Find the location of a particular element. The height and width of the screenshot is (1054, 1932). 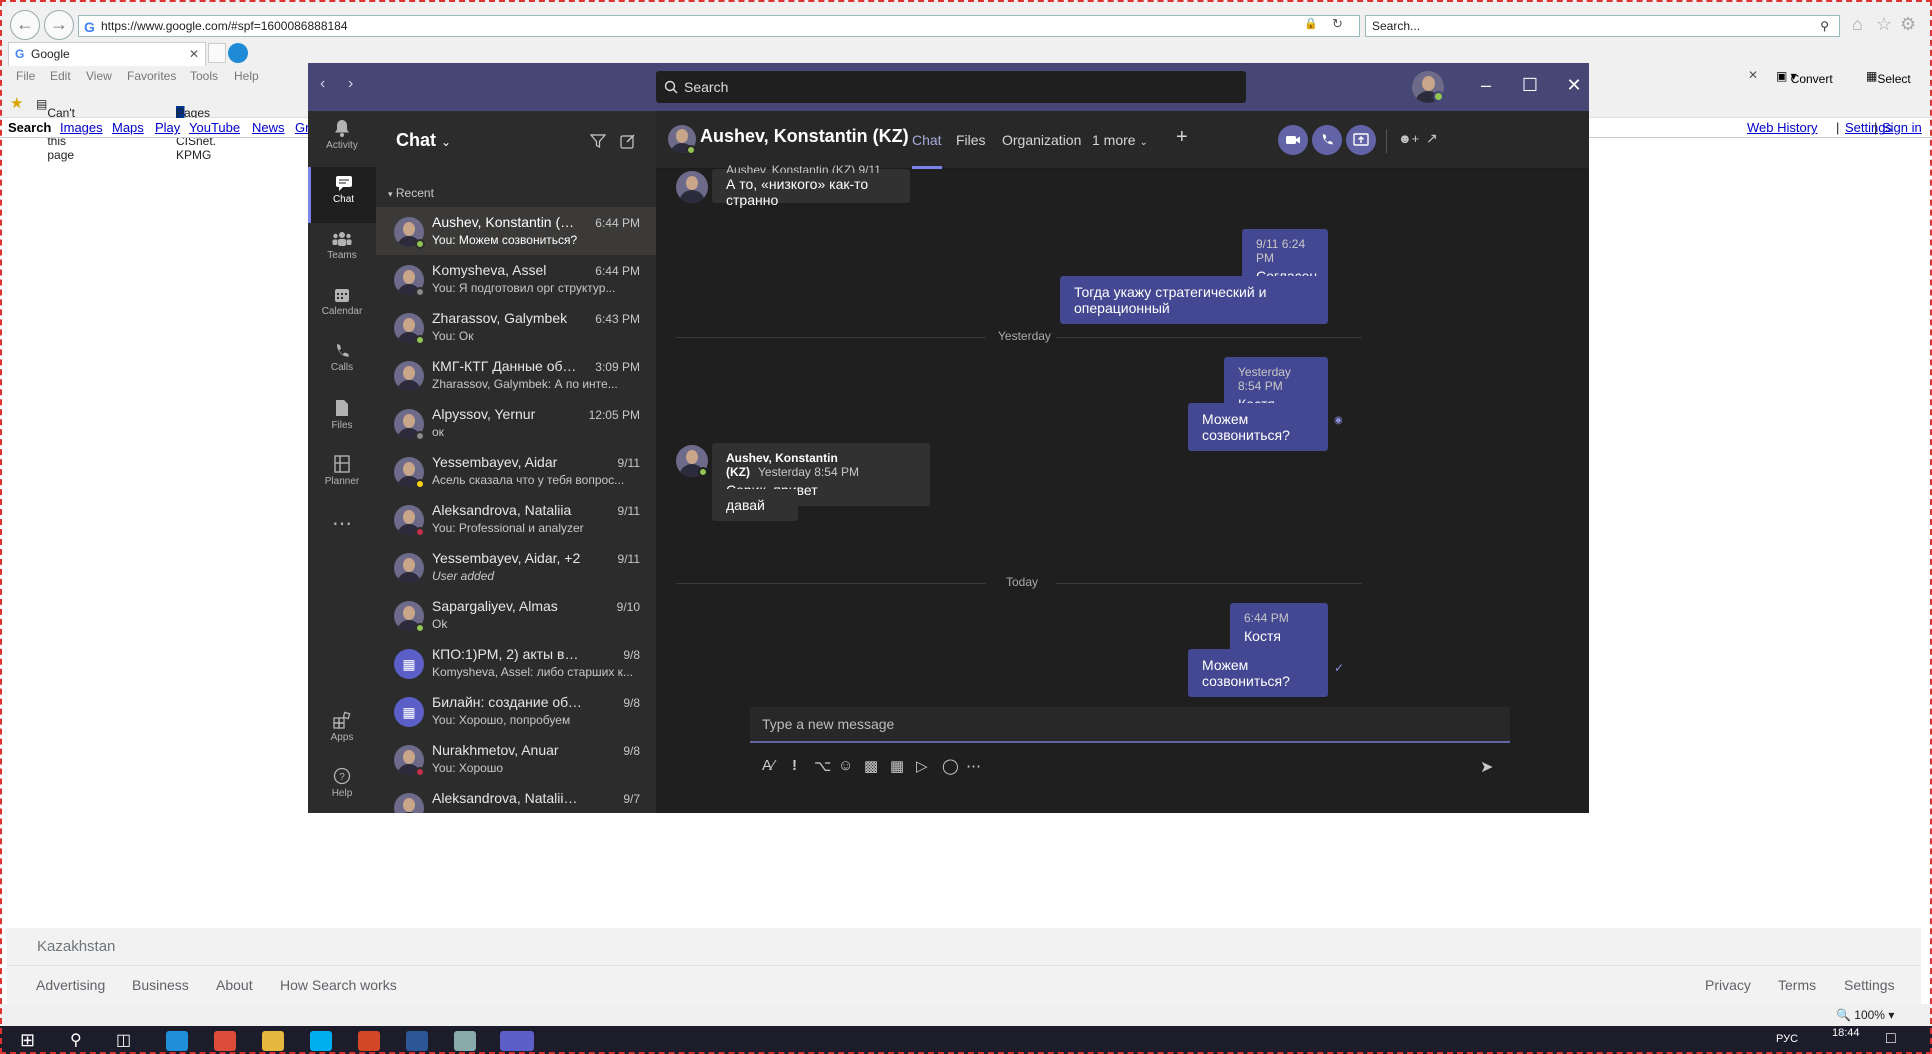

favorites-star-icon: ☆ is located at coordinates (1884, 24).